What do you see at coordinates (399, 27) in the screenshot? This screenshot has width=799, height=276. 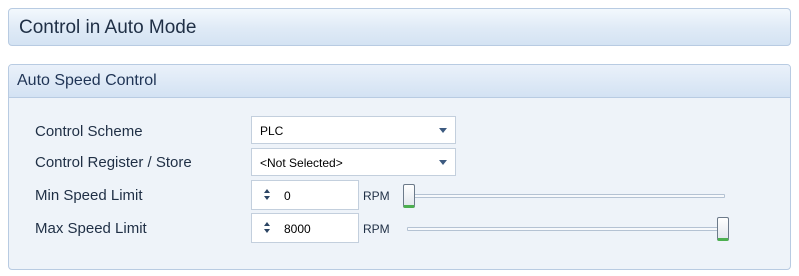 I see `page-header: Control in Auto Mode` at bounding box center [399, 27].